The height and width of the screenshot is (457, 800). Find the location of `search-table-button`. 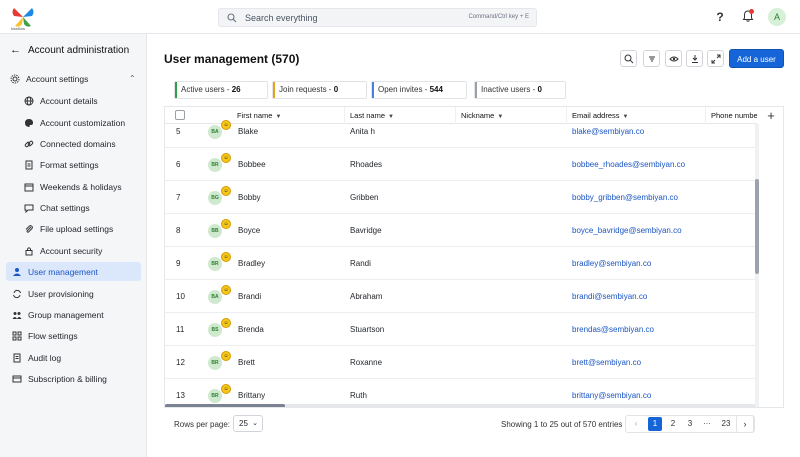

search-table-button is located at coordinates (628, 58).